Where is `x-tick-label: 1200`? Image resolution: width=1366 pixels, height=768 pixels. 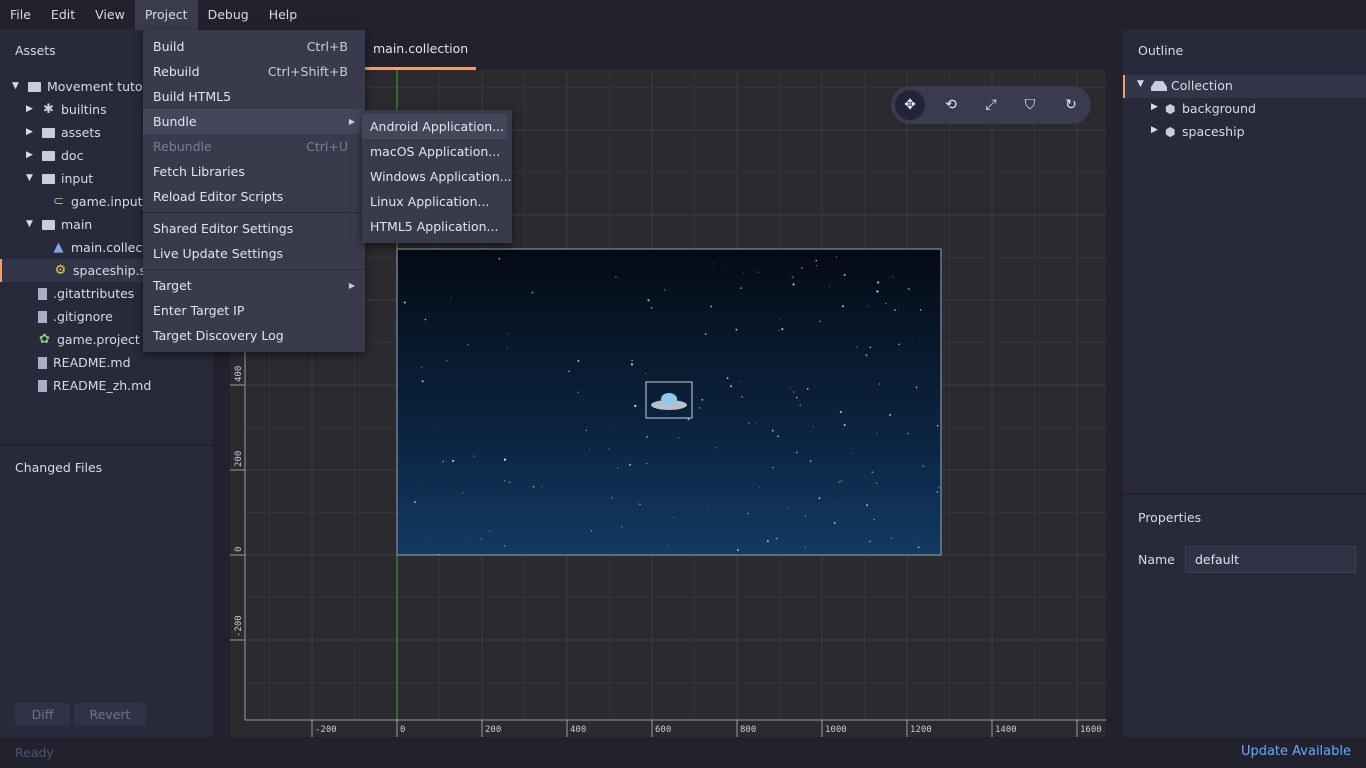 x-tick-label: 1200 is located at coordinates (921, 730).